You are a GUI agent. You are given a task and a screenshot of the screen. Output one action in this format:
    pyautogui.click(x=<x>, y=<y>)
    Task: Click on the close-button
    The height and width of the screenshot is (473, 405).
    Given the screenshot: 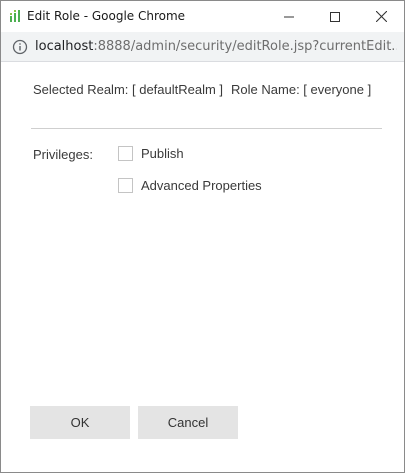 What is the action you would take?
    pyautogui.click(x=381, y=16)
    